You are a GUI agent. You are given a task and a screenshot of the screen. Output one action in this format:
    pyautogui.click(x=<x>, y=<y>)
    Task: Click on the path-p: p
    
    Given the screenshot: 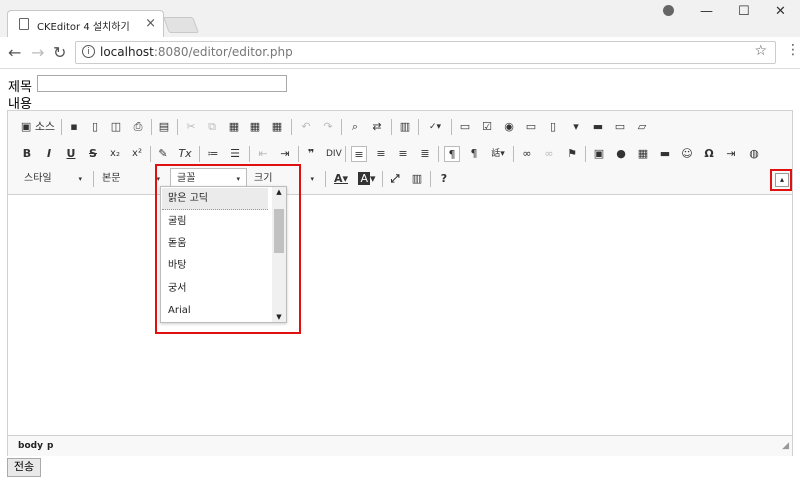 What is the action you would take?
    pyautogui.click(x=50, y=446)
    